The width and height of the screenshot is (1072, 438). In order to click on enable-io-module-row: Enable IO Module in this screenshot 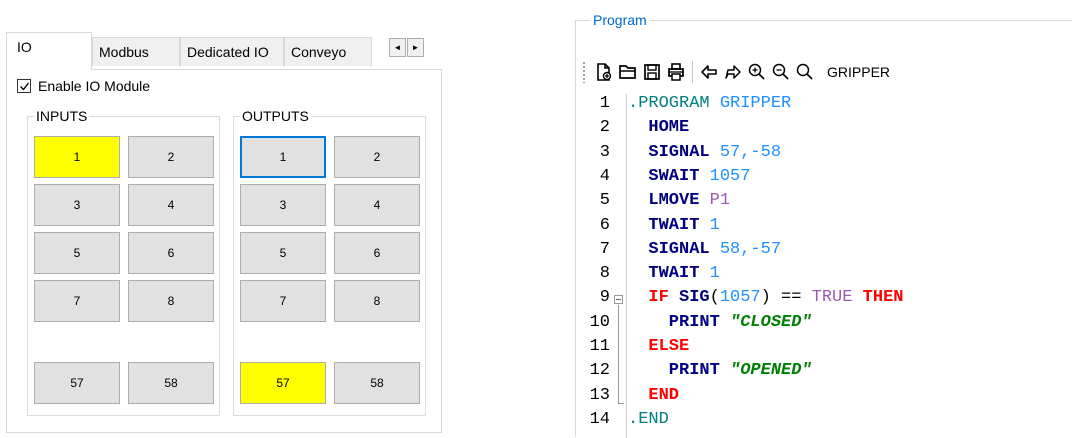, I will do `click(83, 86)`.